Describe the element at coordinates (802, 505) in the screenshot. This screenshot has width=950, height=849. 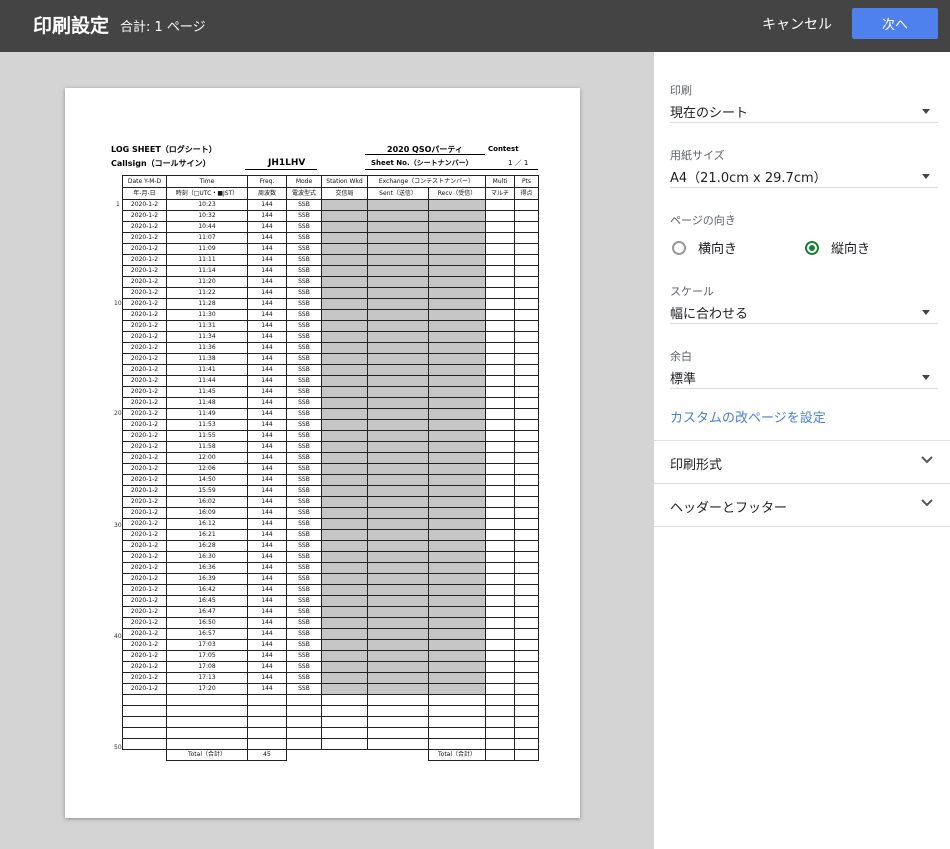
I see `header-footer-expander: ヘッダーとフッター` at that location.